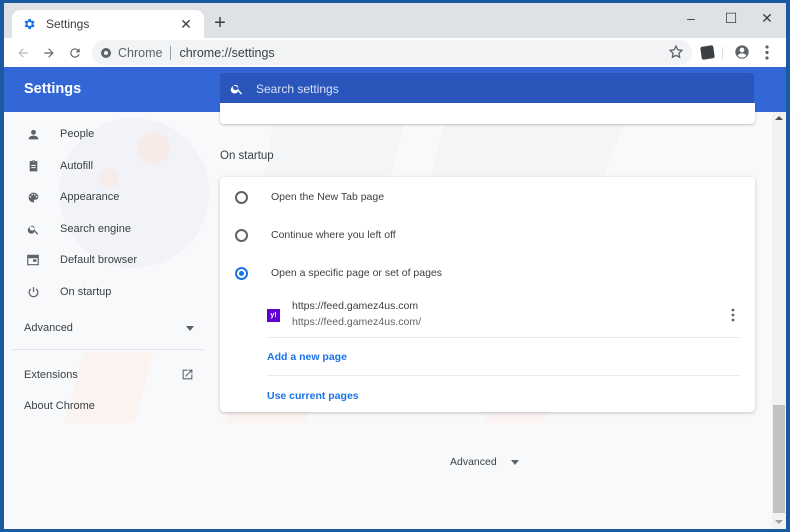 This screenshot has width=790, height=532. I want to click on toolbar-separator, so click(722, 53).